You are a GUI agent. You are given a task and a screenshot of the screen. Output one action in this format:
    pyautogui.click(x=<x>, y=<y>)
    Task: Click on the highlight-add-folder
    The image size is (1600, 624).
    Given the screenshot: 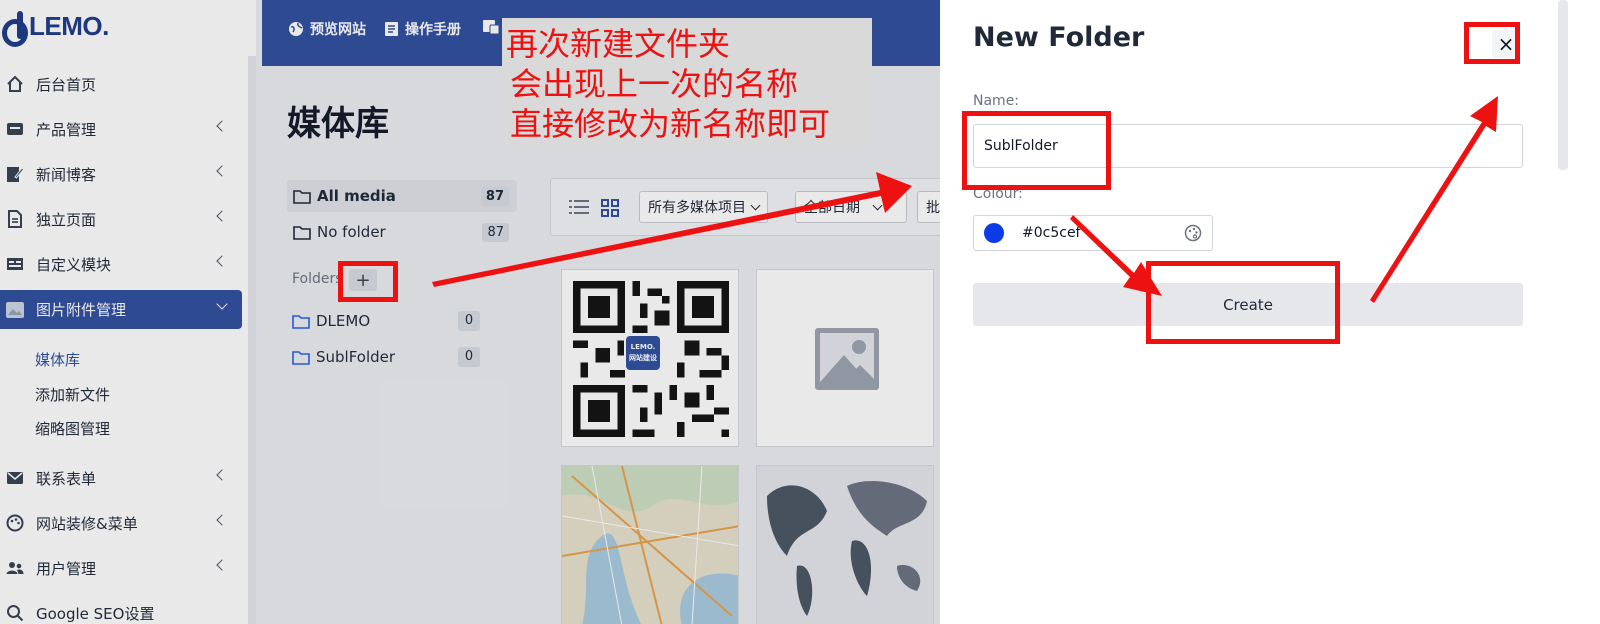 What is the action you would take?
    pyautogui.click(x=368, y=281)
    